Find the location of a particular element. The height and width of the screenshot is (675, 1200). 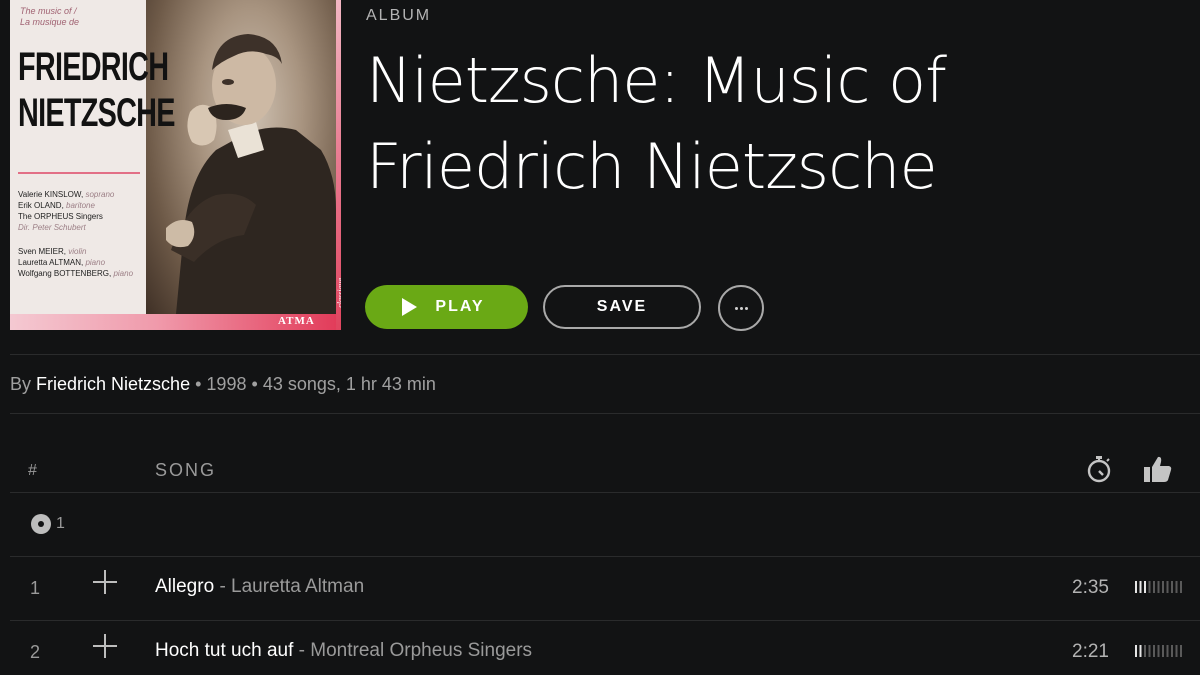

meta-summary: 43 songs, 1 hr 43 min is located at coordinates (349, 384).